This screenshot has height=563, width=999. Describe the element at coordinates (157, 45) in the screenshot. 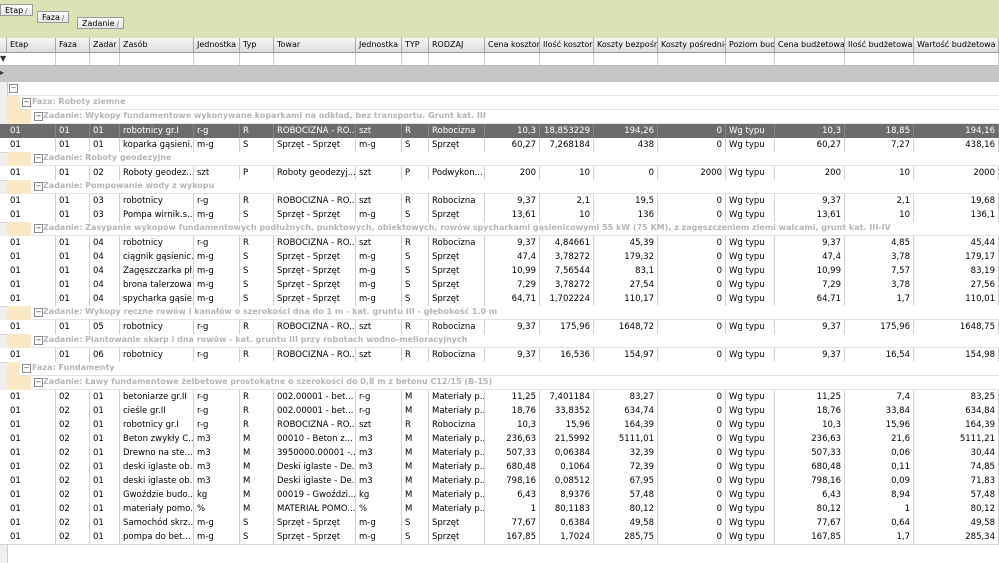

I see `column-header: Zasób` at that location.